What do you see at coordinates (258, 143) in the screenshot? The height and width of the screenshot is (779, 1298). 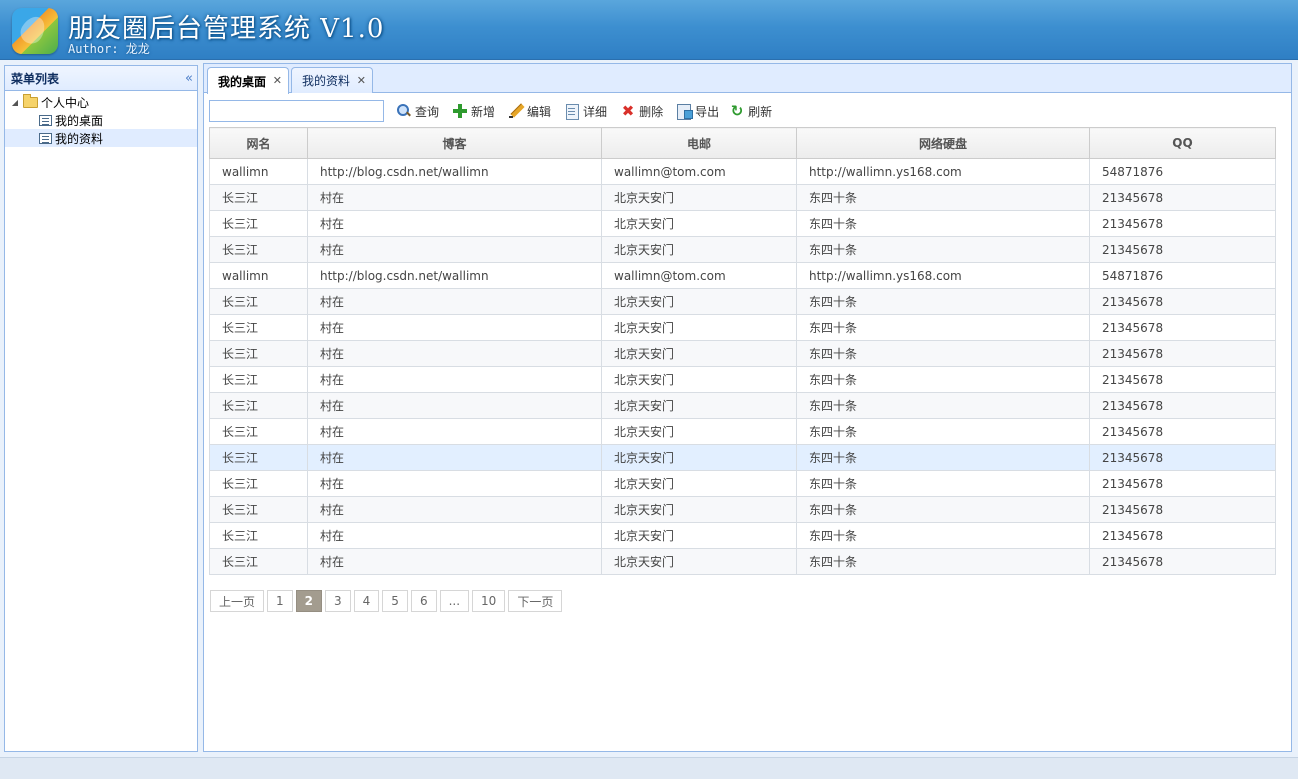 I see `column-header: 网名` at bounding box center [258, 143].